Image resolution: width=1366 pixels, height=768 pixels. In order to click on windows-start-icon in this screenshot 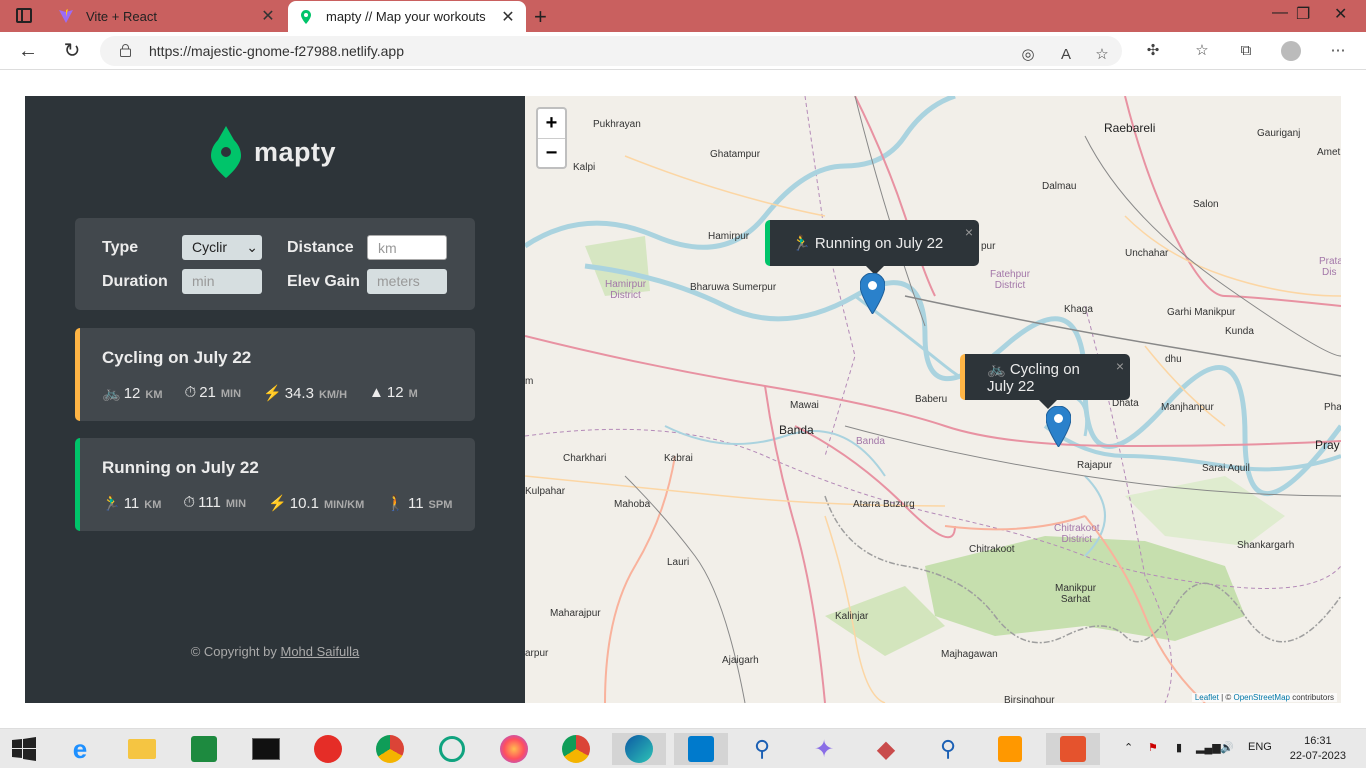, I will do `click(24, 749)`.